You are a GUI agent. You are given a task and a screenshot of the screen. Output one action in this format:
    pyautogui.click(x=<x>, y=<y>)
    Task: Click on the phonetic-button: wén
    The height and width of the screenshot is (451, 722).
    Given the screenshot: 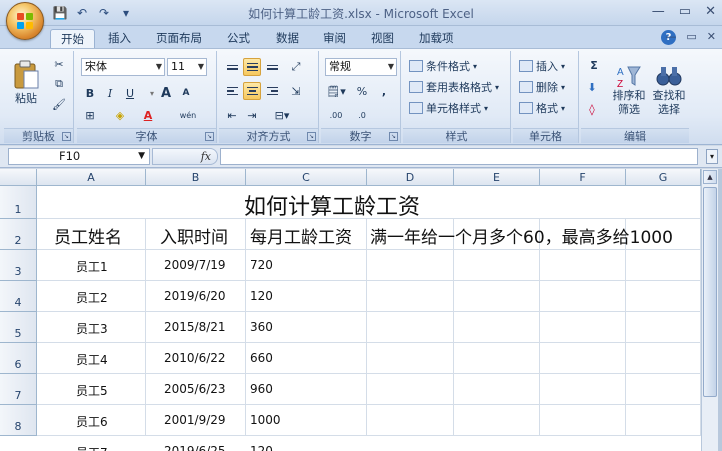 What is the action you would take?
    pyautogui.click(x=188, y=115)
    